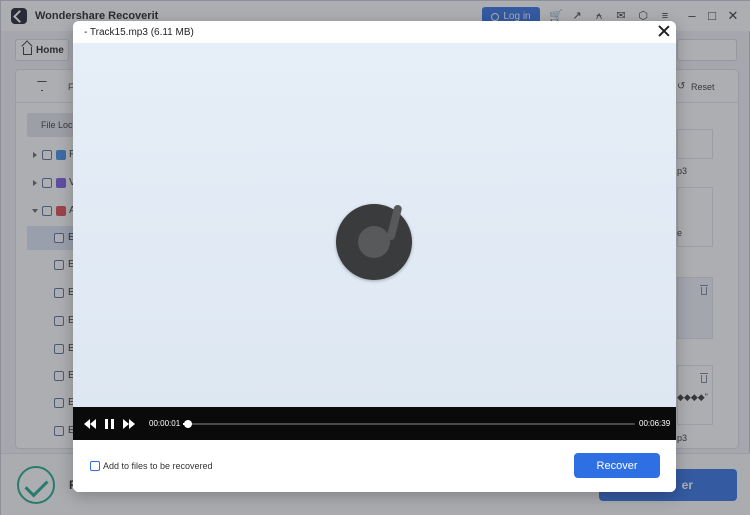 This screenshot has height=515, width=750. I want to click on recover-button: Recover, so click(617, 465).